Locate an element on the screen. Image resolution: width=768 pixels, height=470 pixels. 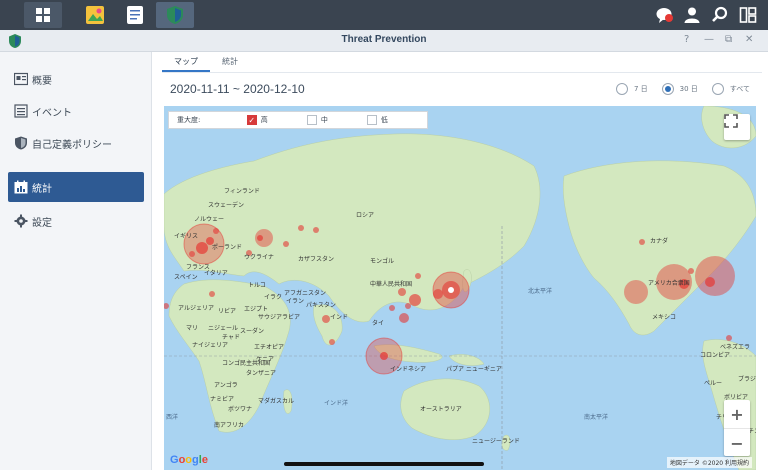
map-label: メキシコ is located at coordinates (664, 317).